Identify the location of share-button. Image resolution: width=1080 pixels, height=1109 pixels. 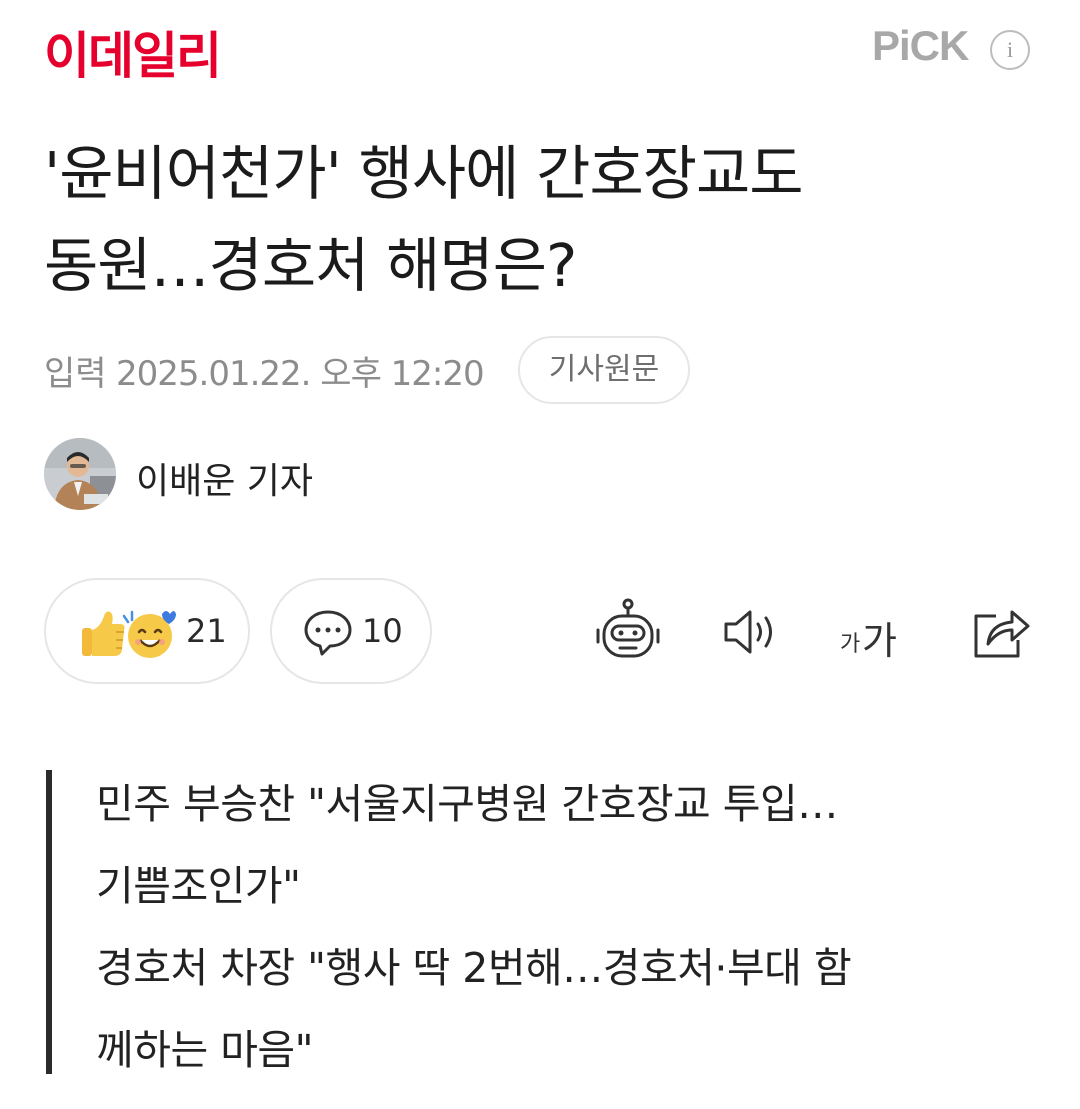
(1002, 632).